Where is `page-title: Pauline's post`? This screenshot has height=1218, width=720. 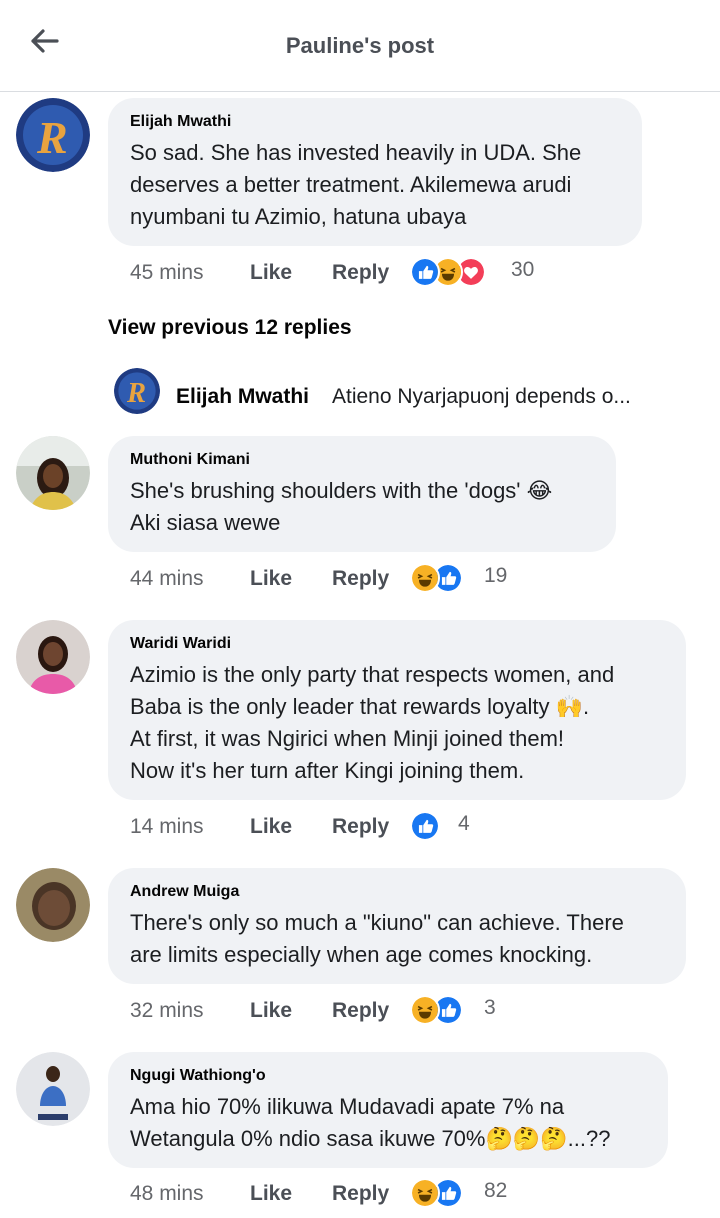 page-title: Pauline's post is located at coordinates (360, 45).